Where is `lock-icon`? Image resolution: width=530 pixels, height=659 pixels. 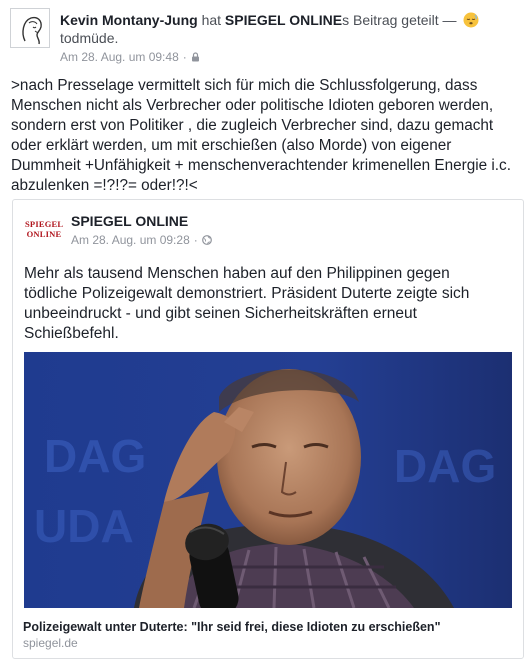
lock-icon is located at coordinates (195, 57).